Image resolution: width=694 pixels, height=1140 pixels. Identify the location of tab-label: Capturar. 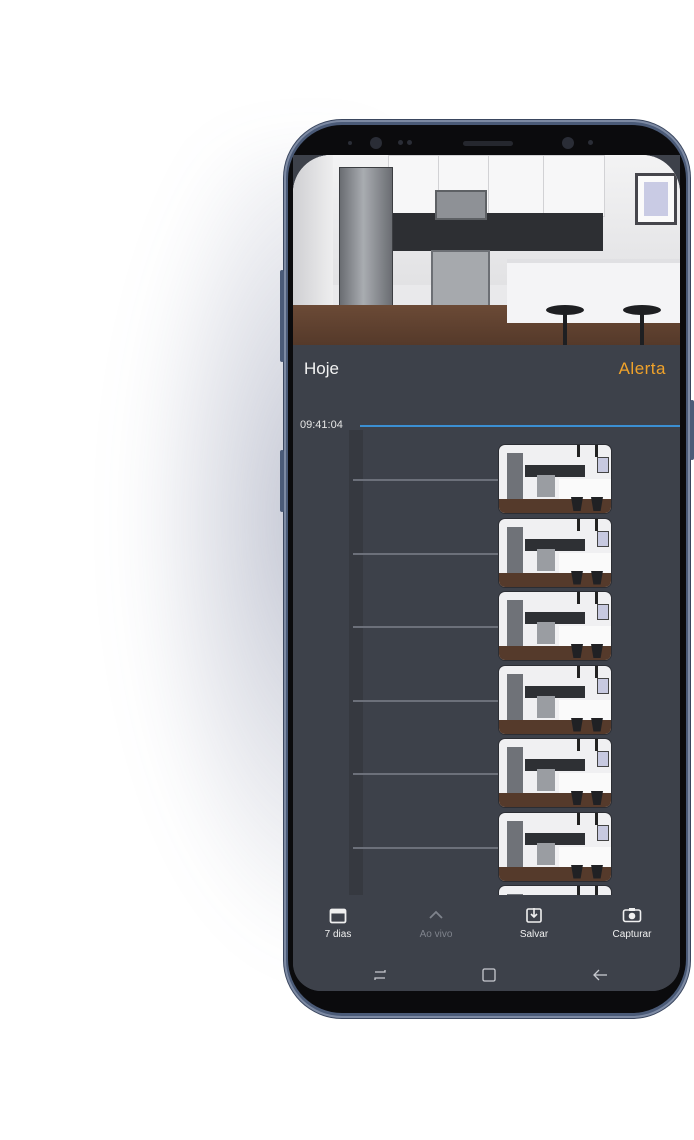
(632, 934).